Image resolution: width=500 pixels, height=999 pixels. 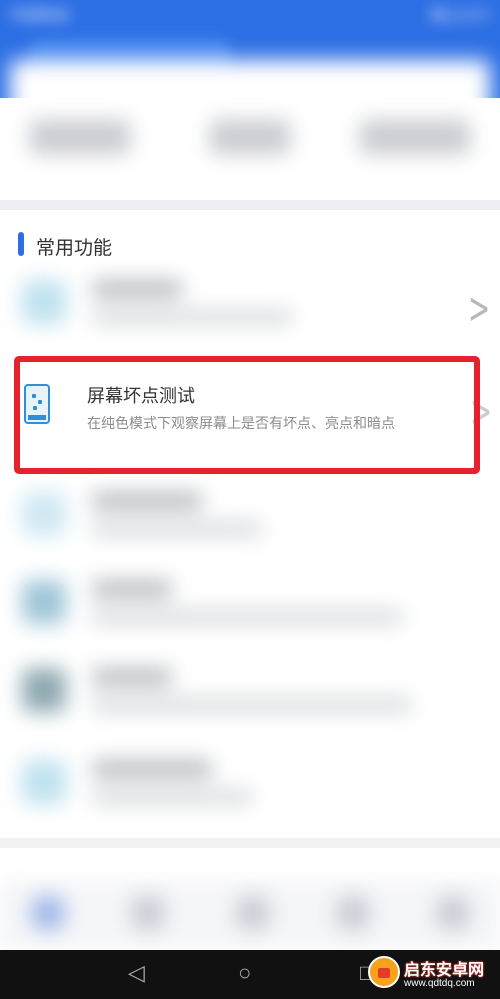 I want to click on highlight-annotation, so click(x=247, y=415).